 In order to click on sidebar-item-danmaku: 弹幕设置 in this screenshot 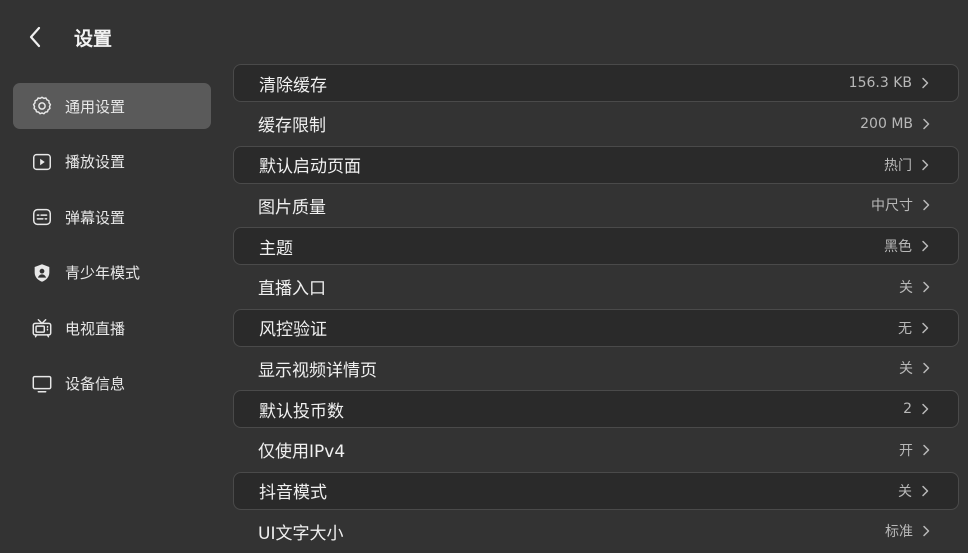, I will do `click(112, 217)`.